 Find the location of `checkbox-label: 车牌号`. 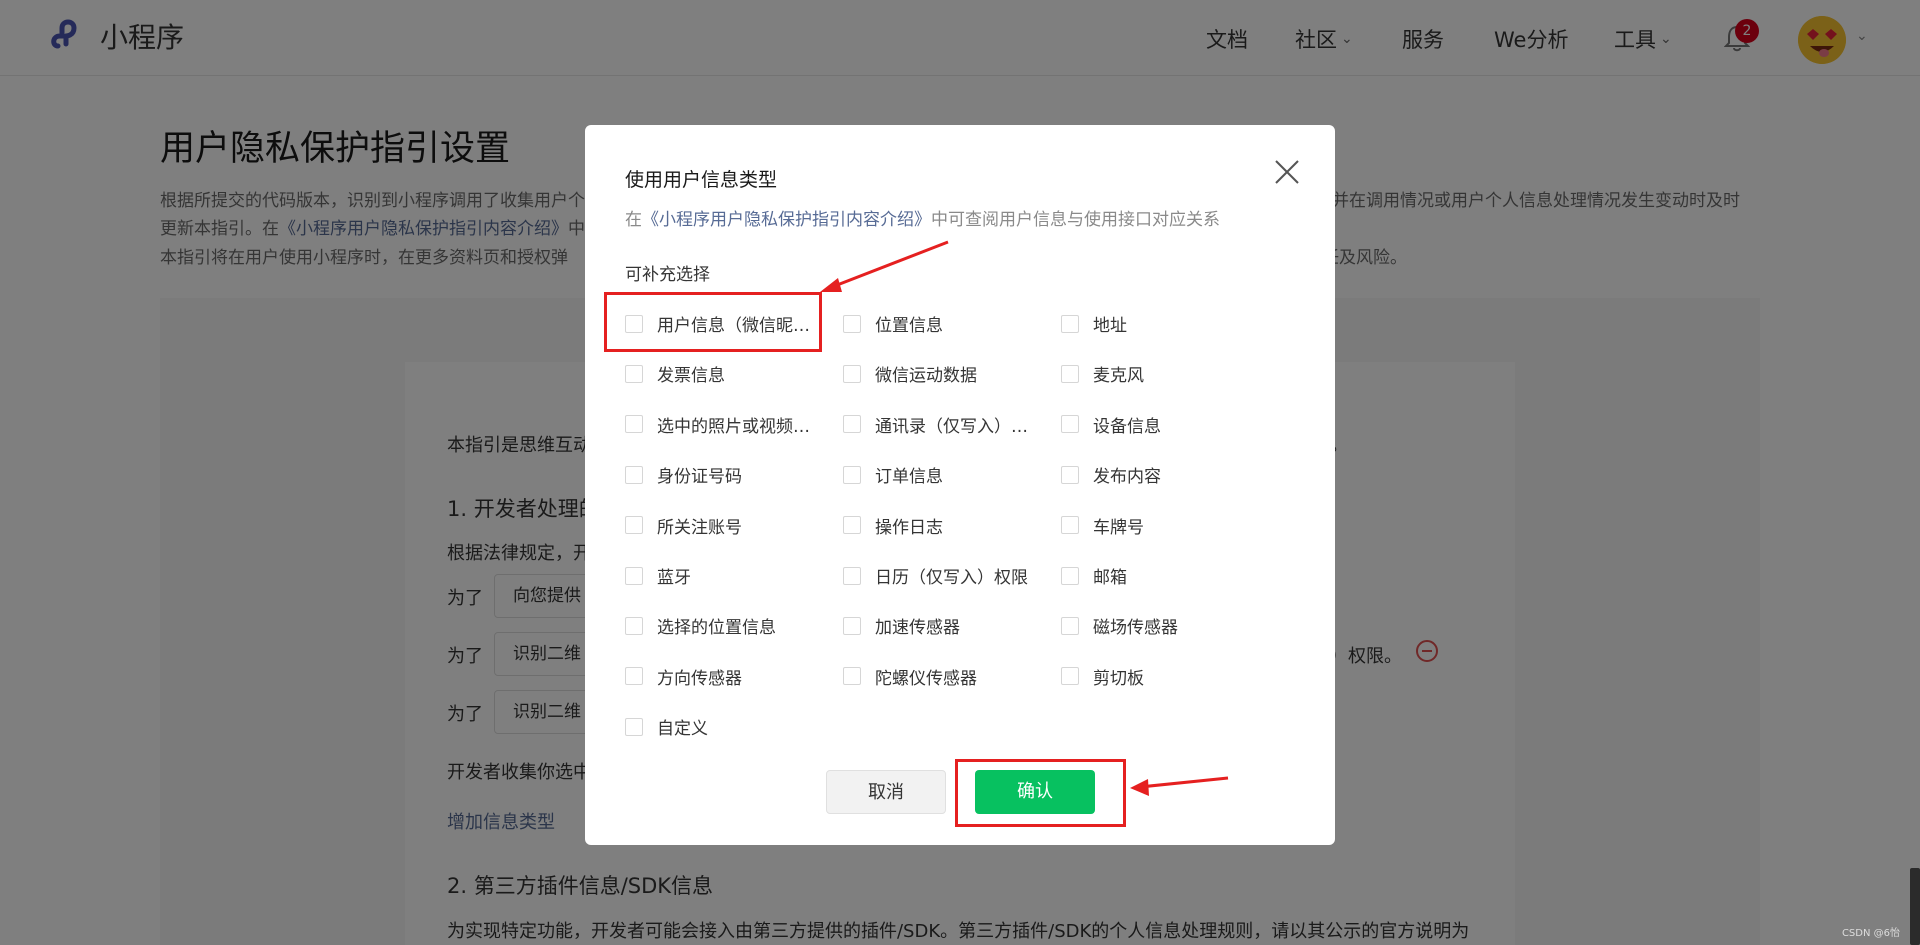

checkbox-label: 车牌号 is located at coordinates (1118, 527).